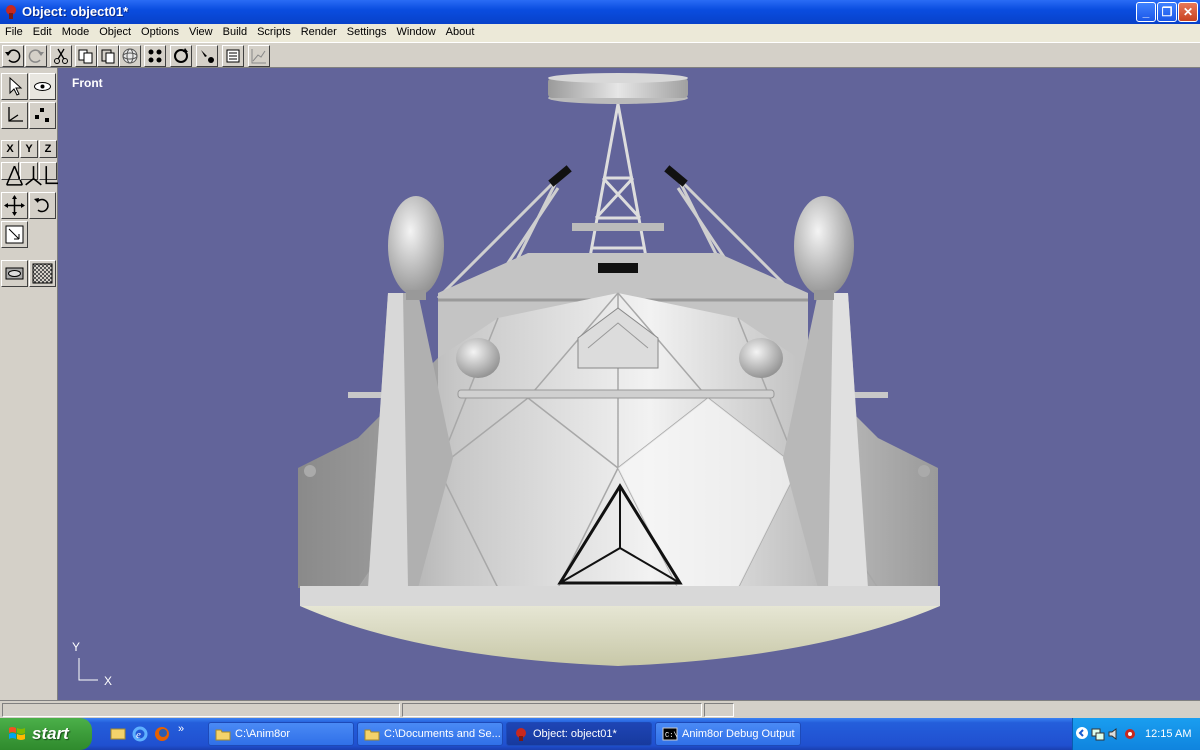 This screenshot has height=750, width=1200. I want to click on toolbar, so click(600, 55).